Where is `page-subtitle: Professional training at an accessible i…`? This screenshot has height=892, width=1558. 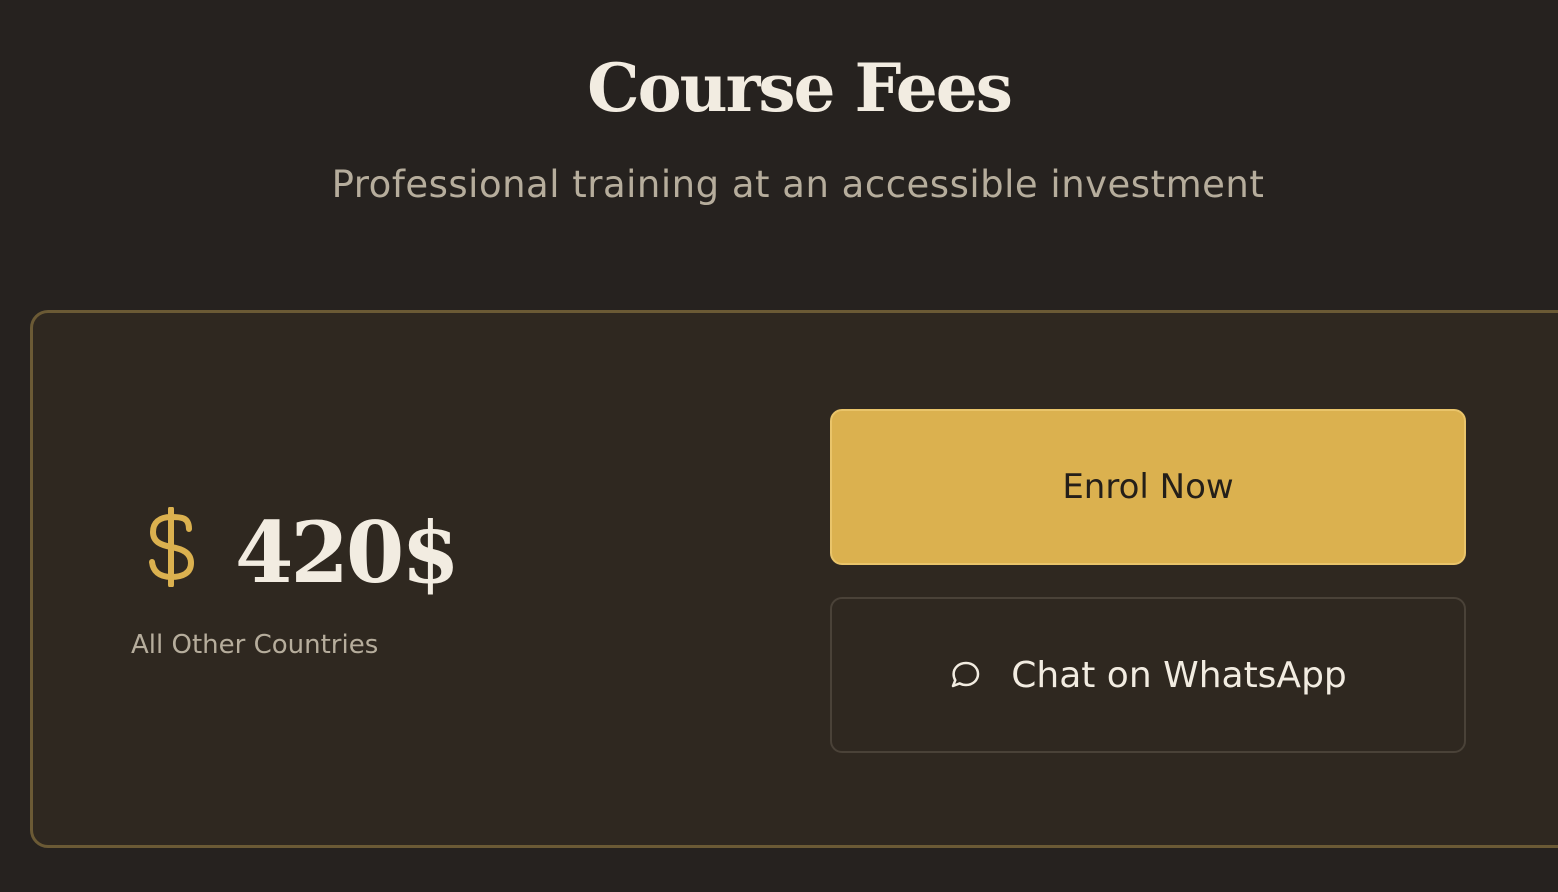
page-subtitle: Professional training at an accessible i… is located at coordinates (798, 184).